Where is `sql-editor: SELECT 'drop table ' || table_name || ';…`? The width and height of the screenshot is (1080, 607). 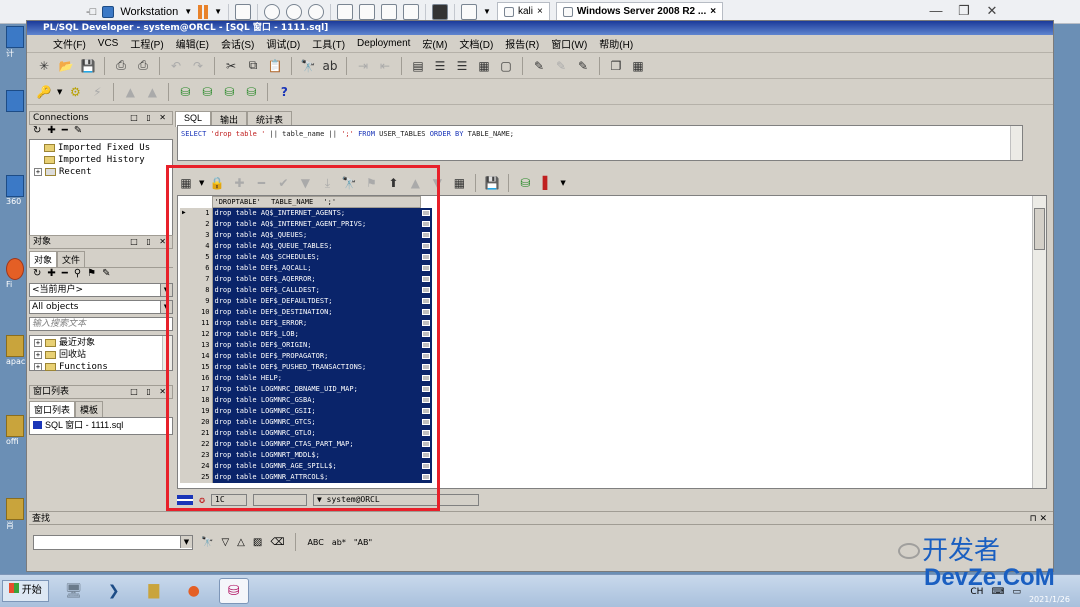 sql-editor: SELECT 'drop table ' || table_name || ';… is located at coordinates (600, 143).